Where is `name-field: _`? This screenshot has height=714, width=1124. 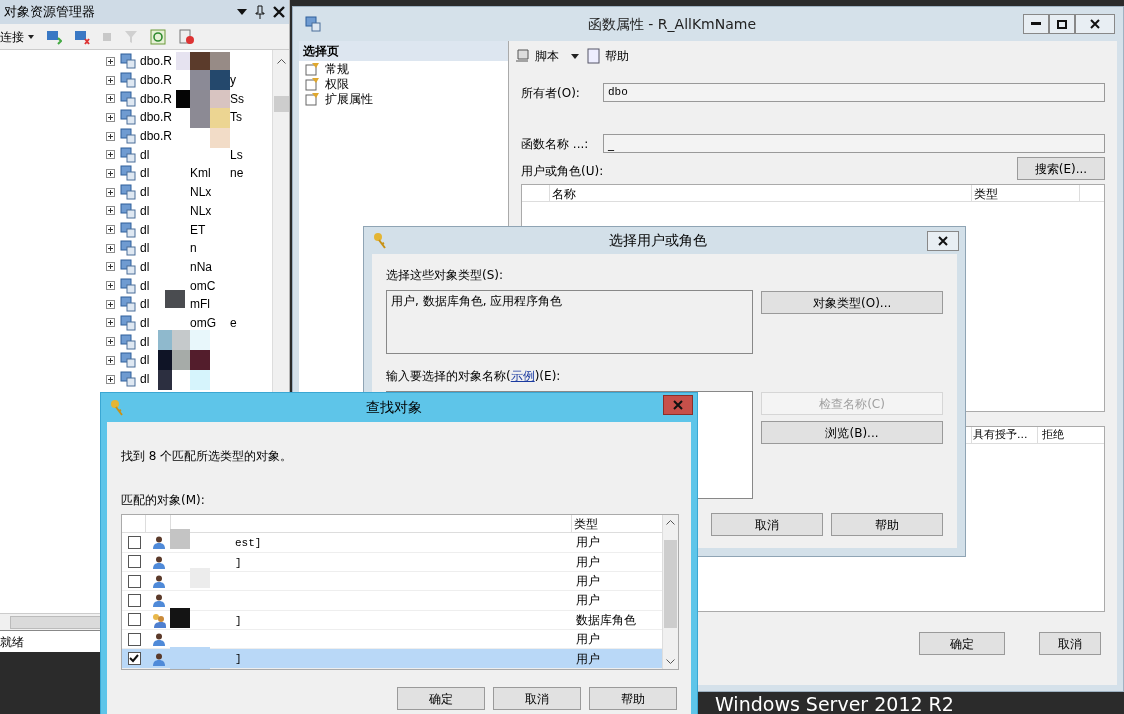
name-field: _ is located at coordinates (854, 143).